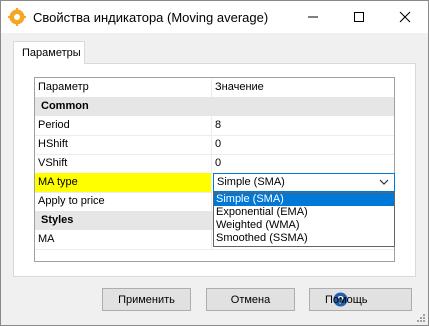 The image size is (429, 326). I want to click on row-vshift: VShift 0, so click(214, 164).